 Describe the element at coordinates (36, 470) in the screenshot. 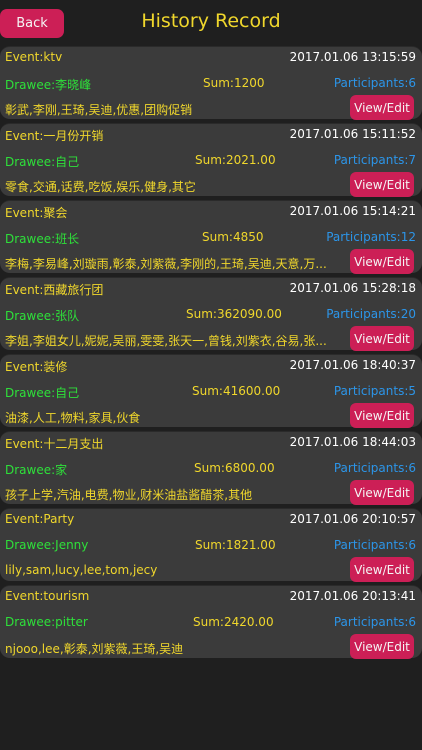

I see `drawee: Drawee:家` at that location.